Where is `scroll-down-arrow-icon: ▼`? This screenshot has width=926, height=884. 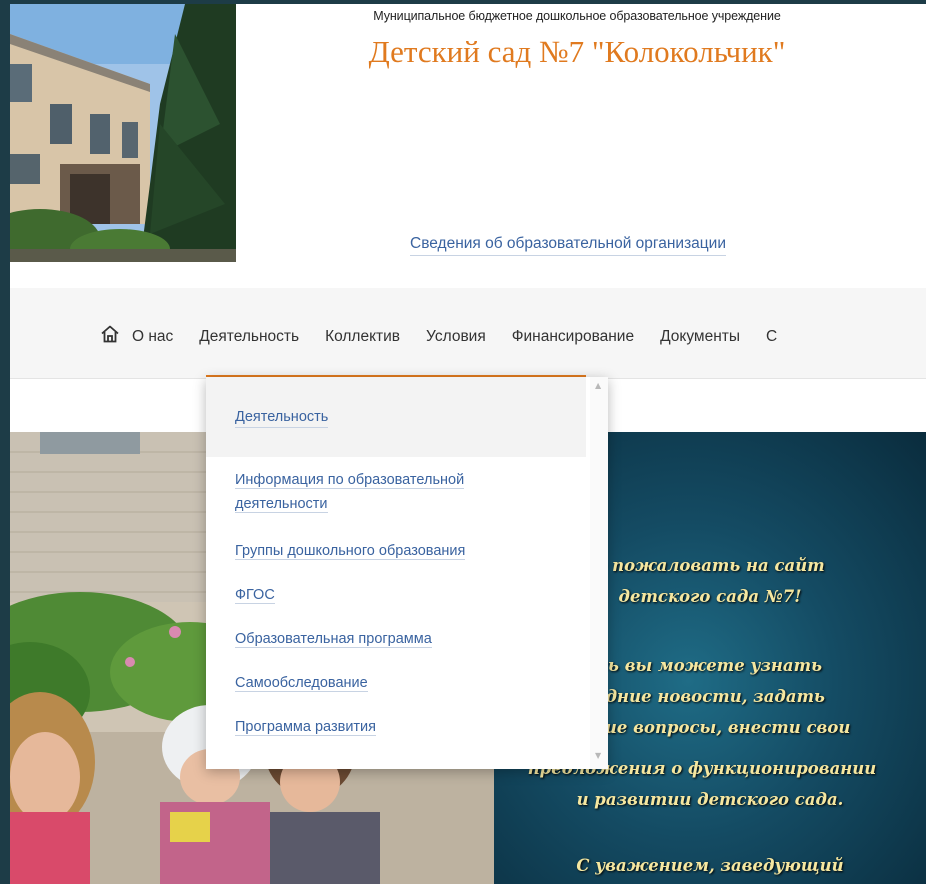
scroll-down-arrow-icon: ▼ is located at coordinates (598, 755).